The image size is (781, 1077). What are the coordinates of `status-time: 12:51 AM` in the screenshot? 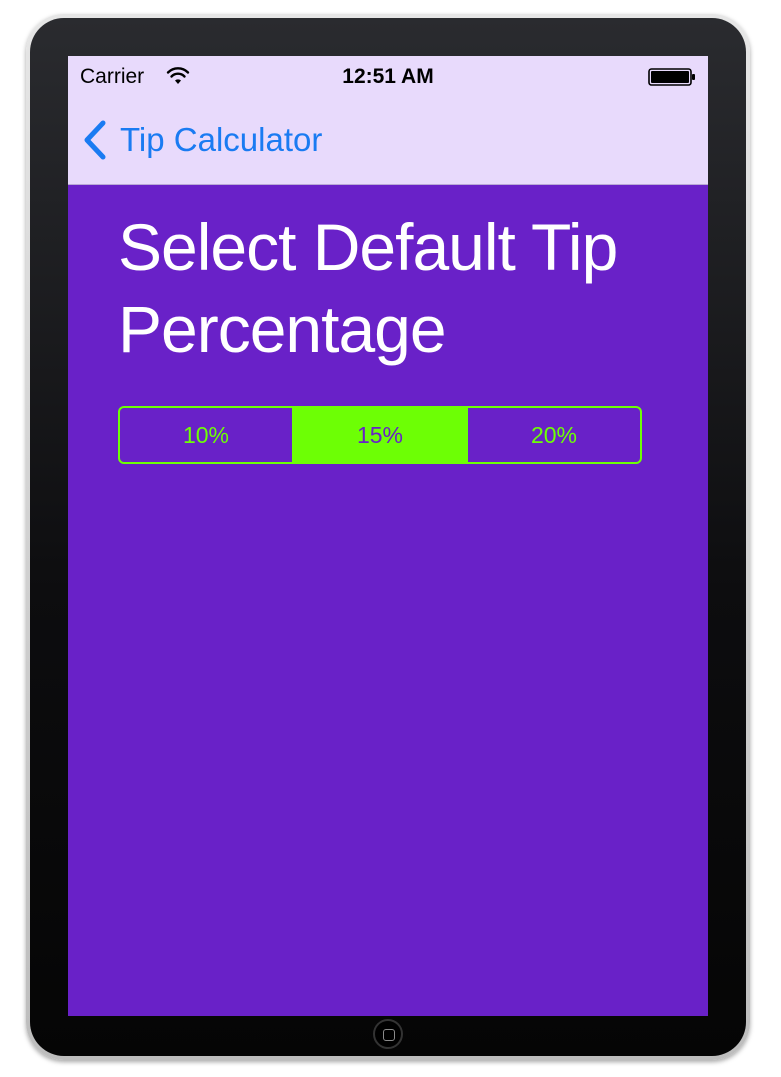 It's located at (388, 76).